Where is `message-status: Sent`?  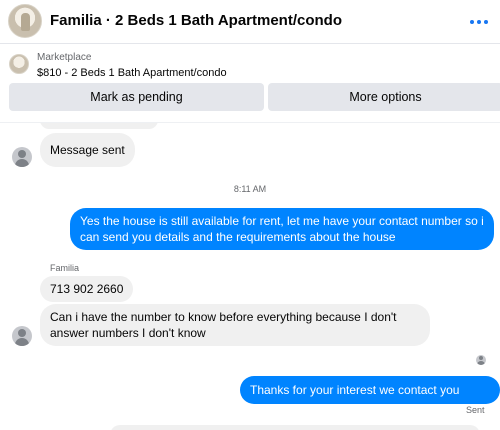
message-status: Sent is located at coordinates (475, 410).